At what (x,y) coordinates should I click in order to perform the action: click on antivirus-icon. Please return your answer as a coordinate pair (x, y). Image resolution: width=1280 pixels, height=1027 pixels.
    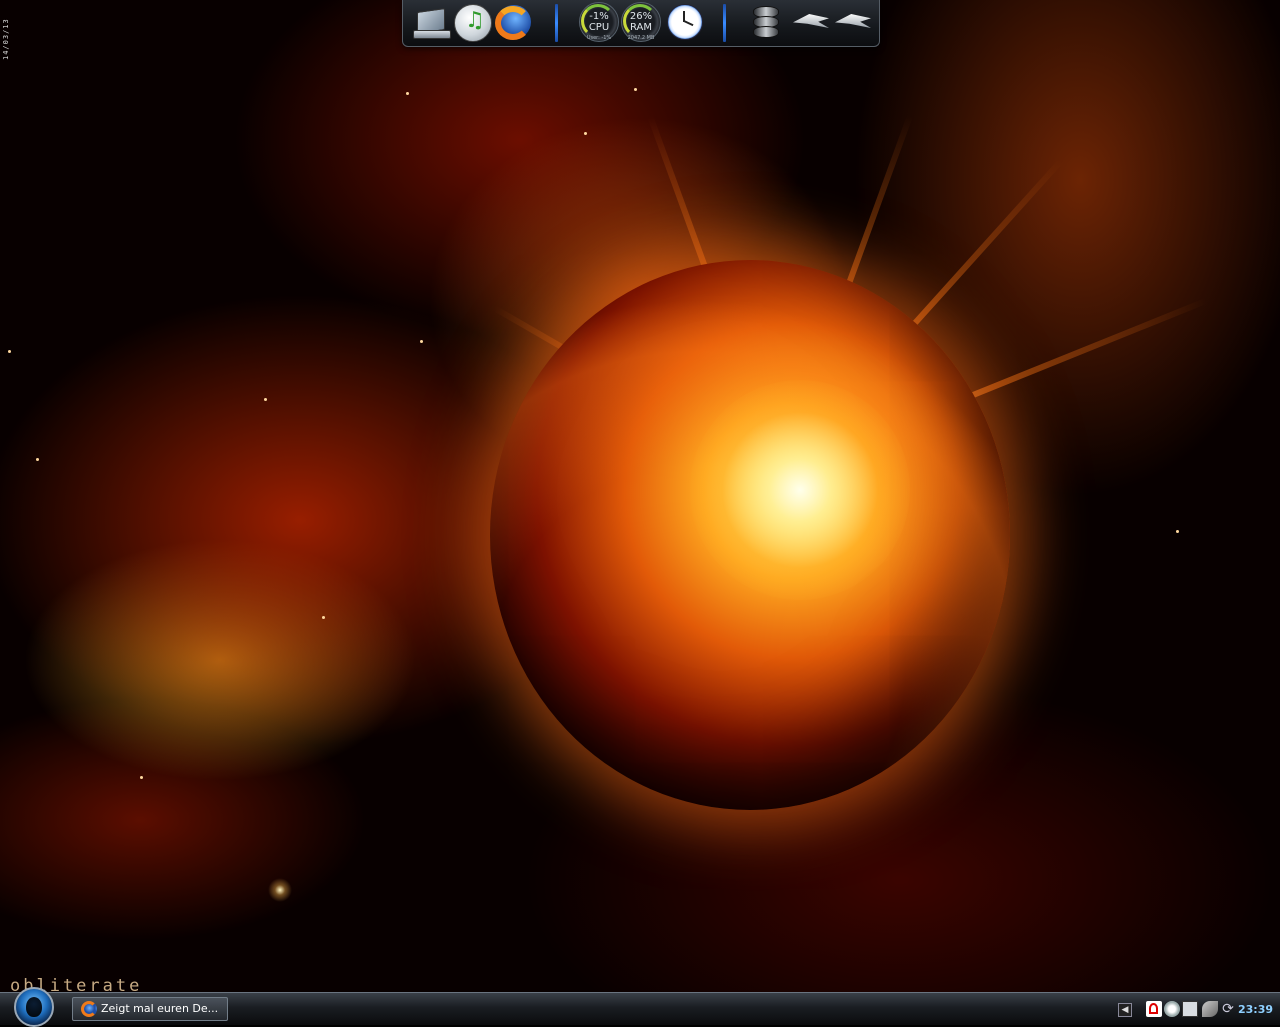
    Looking at the image, I should click on (1154, 1009).